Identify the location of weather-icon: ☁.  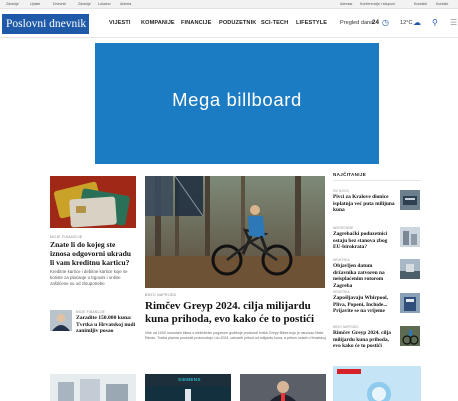
(417, 22).